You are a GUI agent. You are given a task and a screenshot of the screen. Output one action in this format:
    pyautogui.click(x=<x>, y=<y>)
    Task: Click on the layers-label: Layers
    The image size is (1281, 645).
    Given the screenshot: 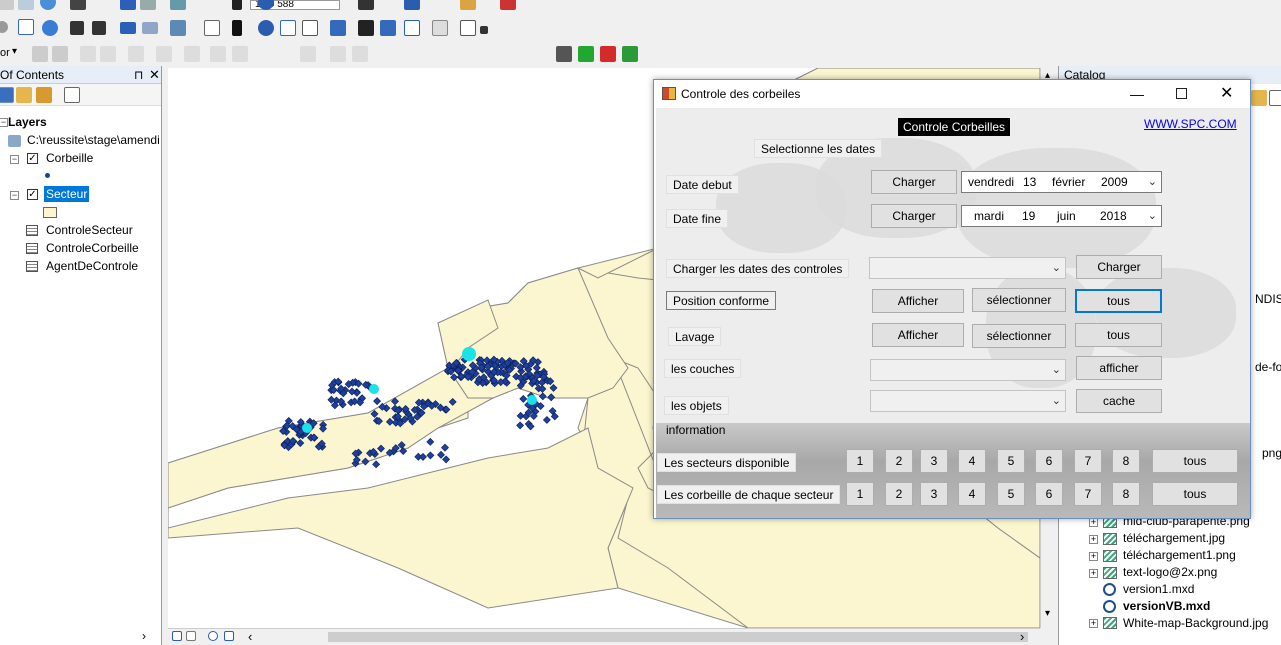 What is the action you would take?
    pyautogui.click(x=27, y=122)
    